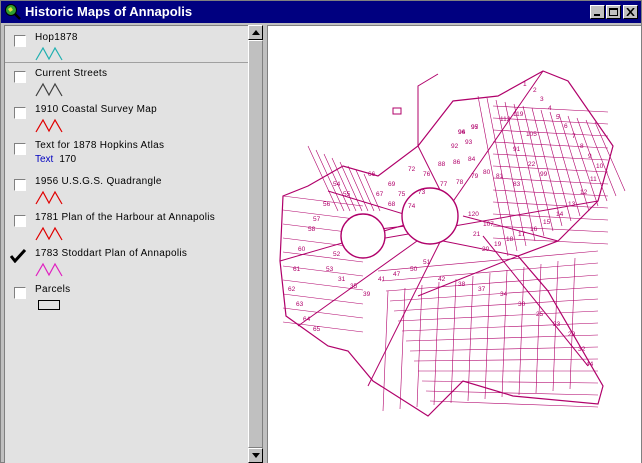 The width and height of the screenshot is (642, 463). What do you see at coordinates (427, 262) in the screenshot?
I see `lot-label: 51` at bounding box center [427, 262].